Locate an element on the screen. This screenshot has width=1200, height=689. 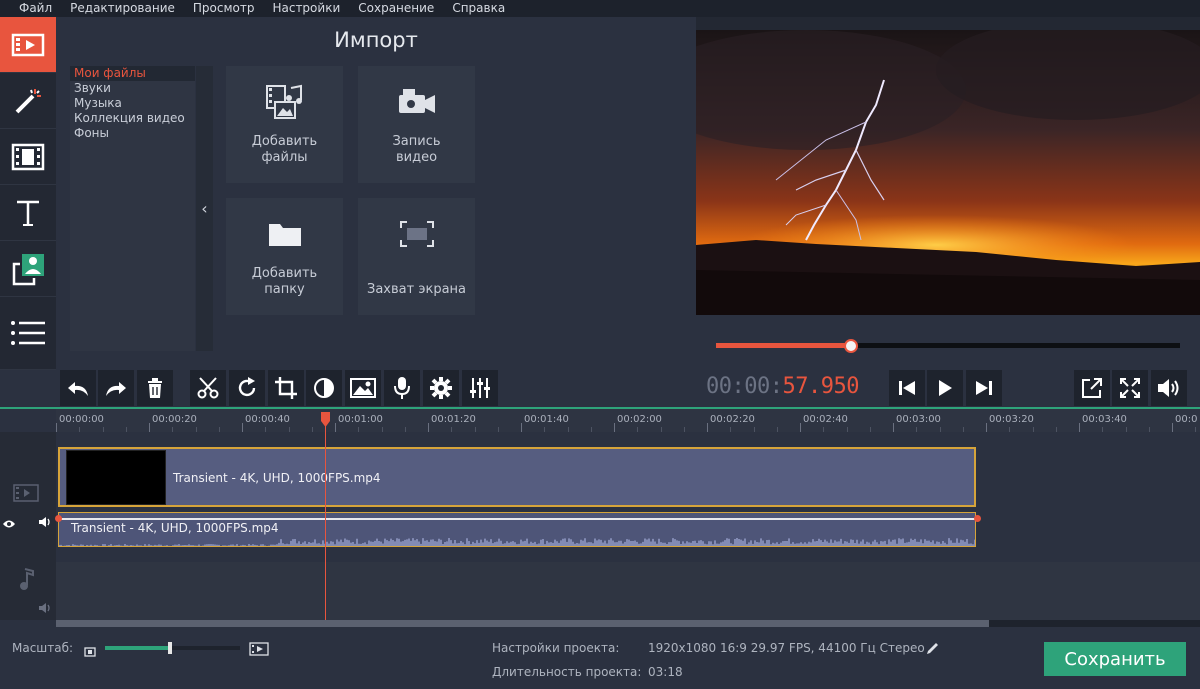
ruler-tick-label: 00:03:40 is located at coordinates (1104, 419).